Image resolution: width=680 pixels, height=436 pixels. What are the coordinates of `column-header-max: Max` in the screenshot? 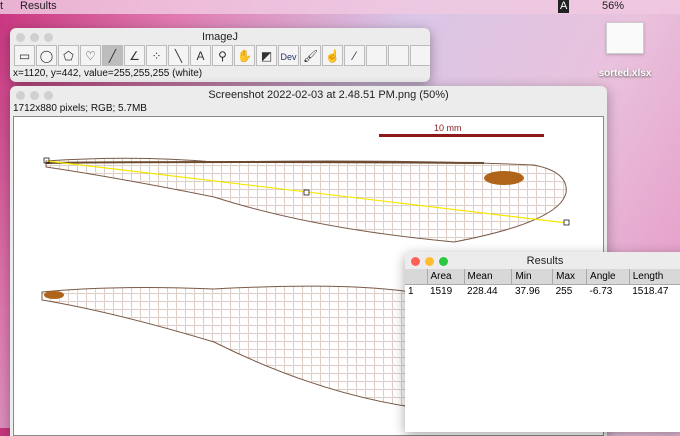 It's located at (570, 277).